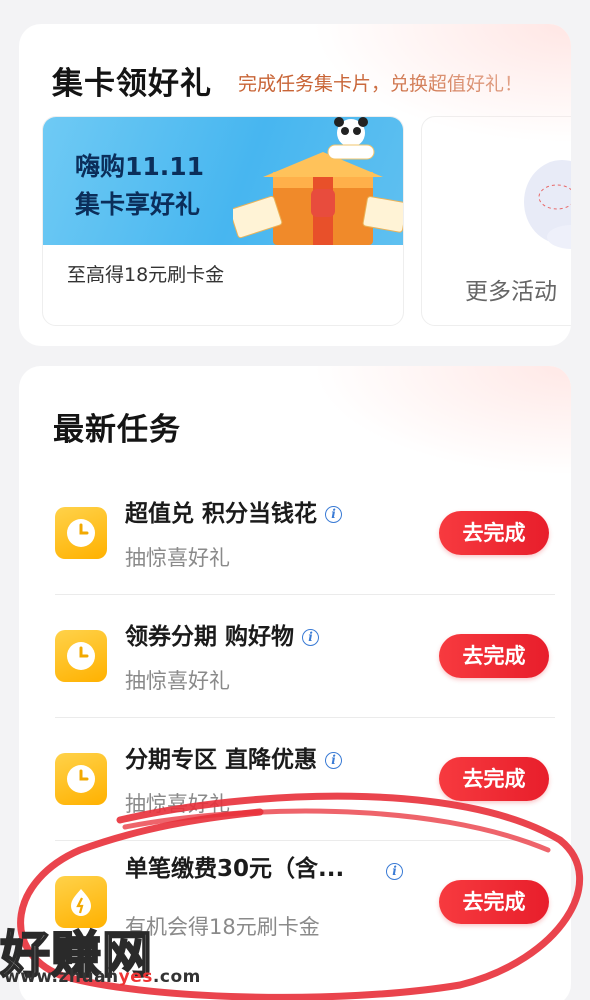 This screenshot has width=590, height=1000. I want to click on task-row: 领券分期 购好物 i 抽惊喜好礼 去完成, so click(295, 656).